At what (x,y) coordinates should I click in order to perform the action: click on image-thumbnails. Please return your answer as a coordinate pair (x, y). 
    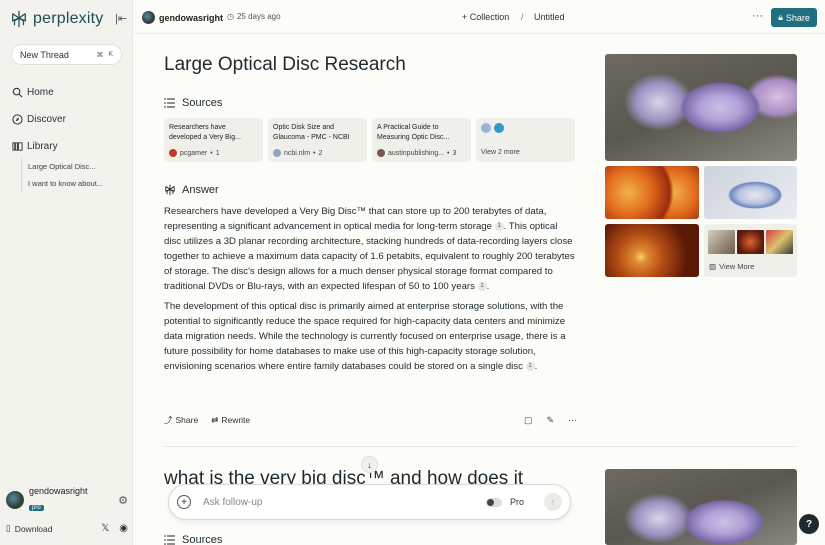
    Looking at the image, I should click on (750, 242).